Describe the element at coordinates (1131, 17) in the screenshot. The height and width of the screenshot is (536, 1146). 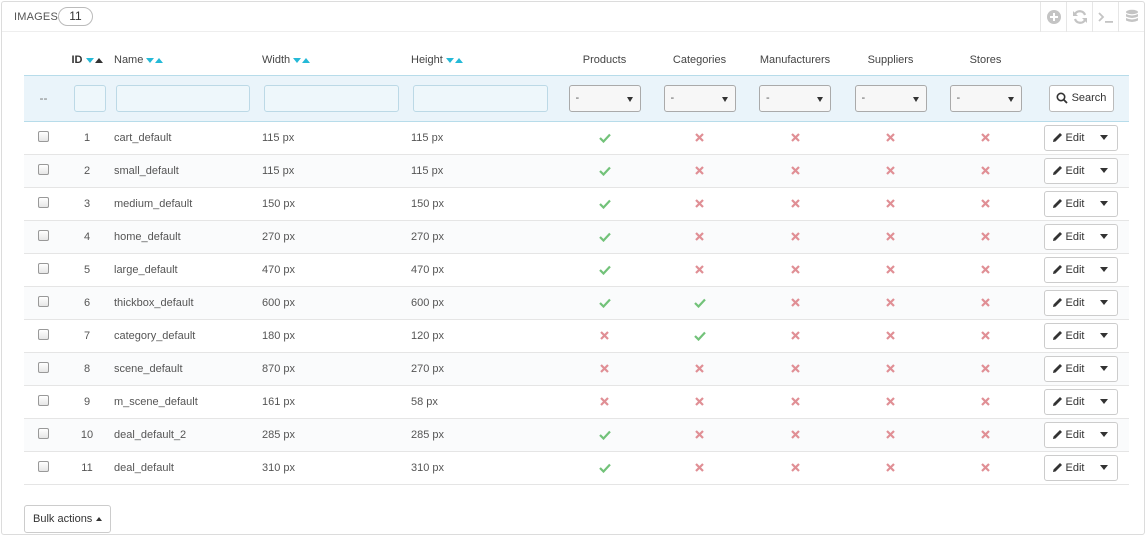
I see `export-sql-button` at that location.